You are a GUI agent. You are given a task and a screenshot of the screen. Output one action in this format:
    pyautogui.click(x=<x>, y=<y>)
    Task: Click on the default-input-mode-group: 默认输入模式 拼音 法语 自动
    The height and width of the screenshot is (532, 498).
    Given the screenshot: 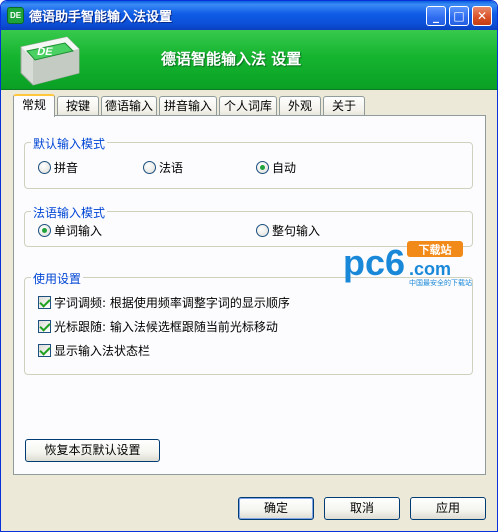 What is the action you would take?
    pyautogui.click(x=248, y=162)
    